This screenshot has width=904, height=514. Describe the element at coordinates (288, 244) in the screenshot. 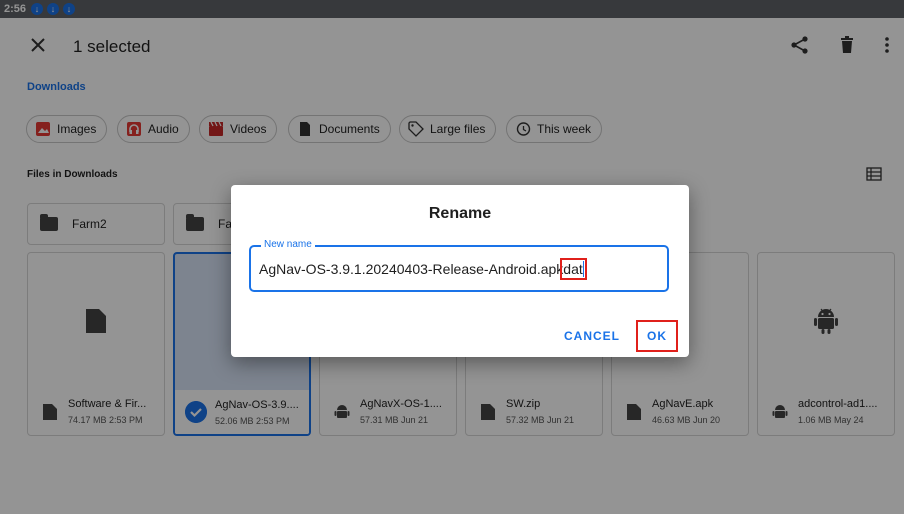

I see `field-label: New name` at that location.